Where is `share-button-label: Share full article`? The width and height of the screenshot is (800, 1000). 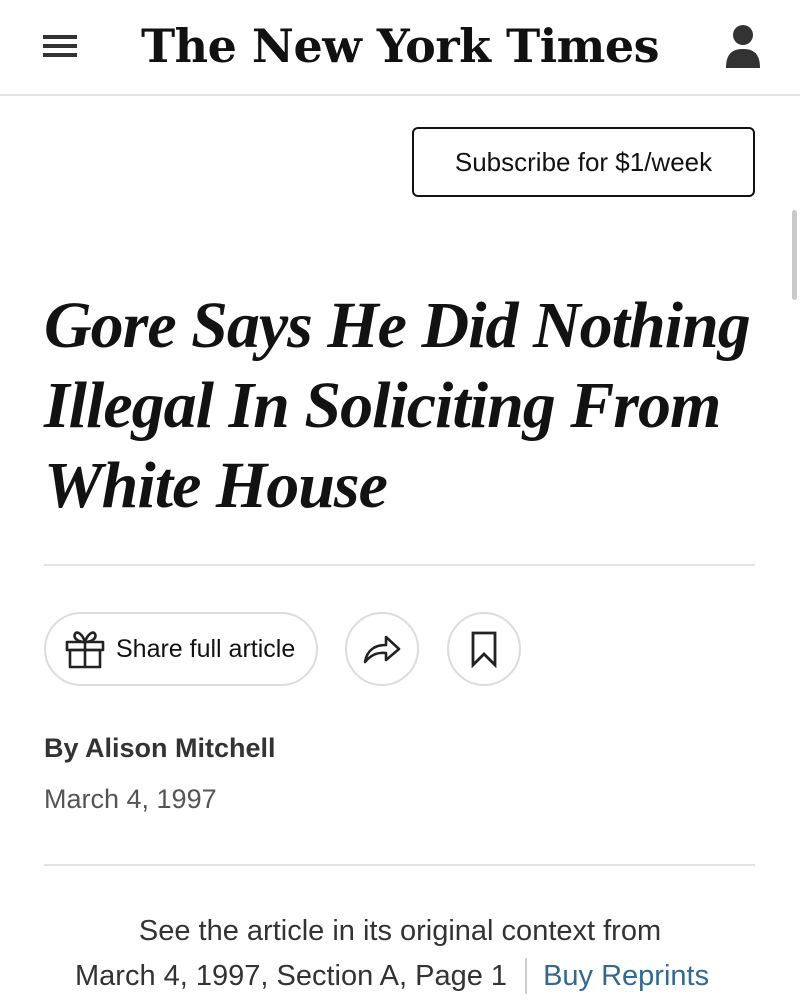
share-button-label: Share full article is located at coordinates (206, 648).